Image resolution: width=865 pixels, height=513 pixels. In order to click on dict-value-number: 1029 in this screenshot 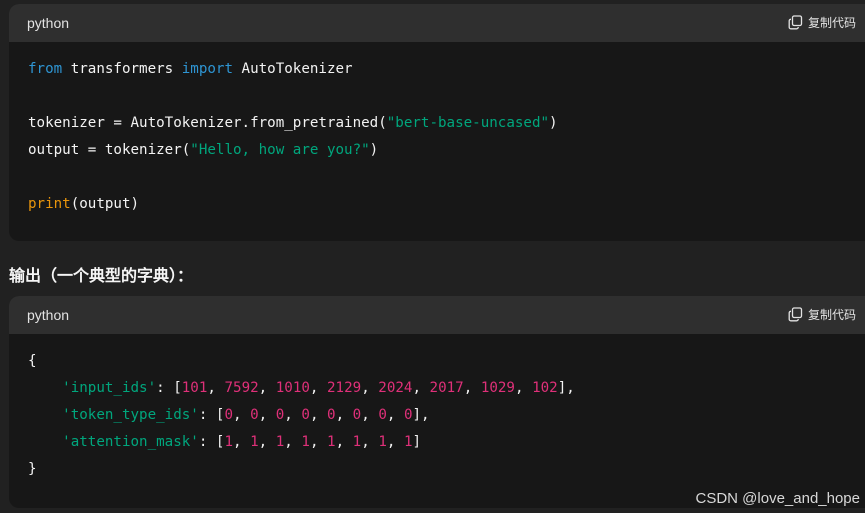, I will do `click(497, 388)`.